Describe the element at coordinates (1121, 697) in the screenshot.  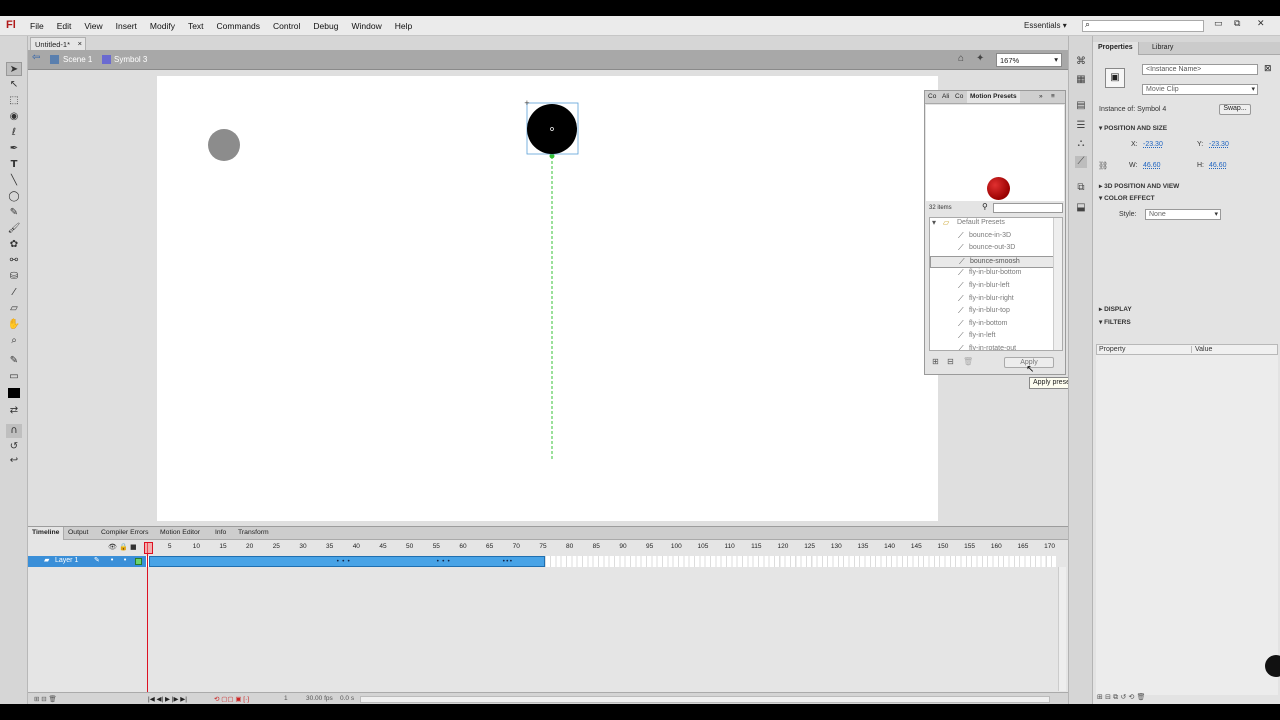
I see `add-filter-icon: ⊞ ⊟ ⧉ ↺ ⟲ 🗑` at that location.